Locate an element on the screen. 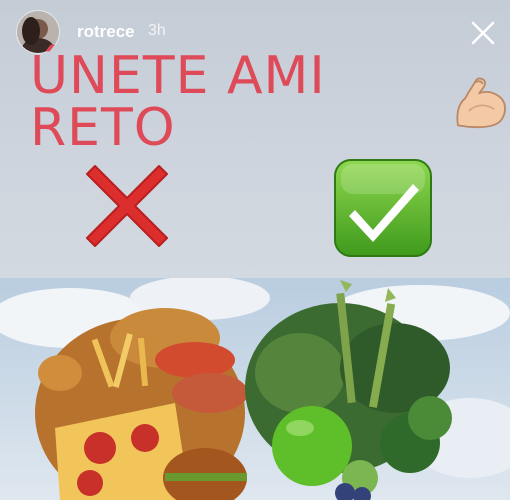  close-icon is located at coordinates (483, 33).